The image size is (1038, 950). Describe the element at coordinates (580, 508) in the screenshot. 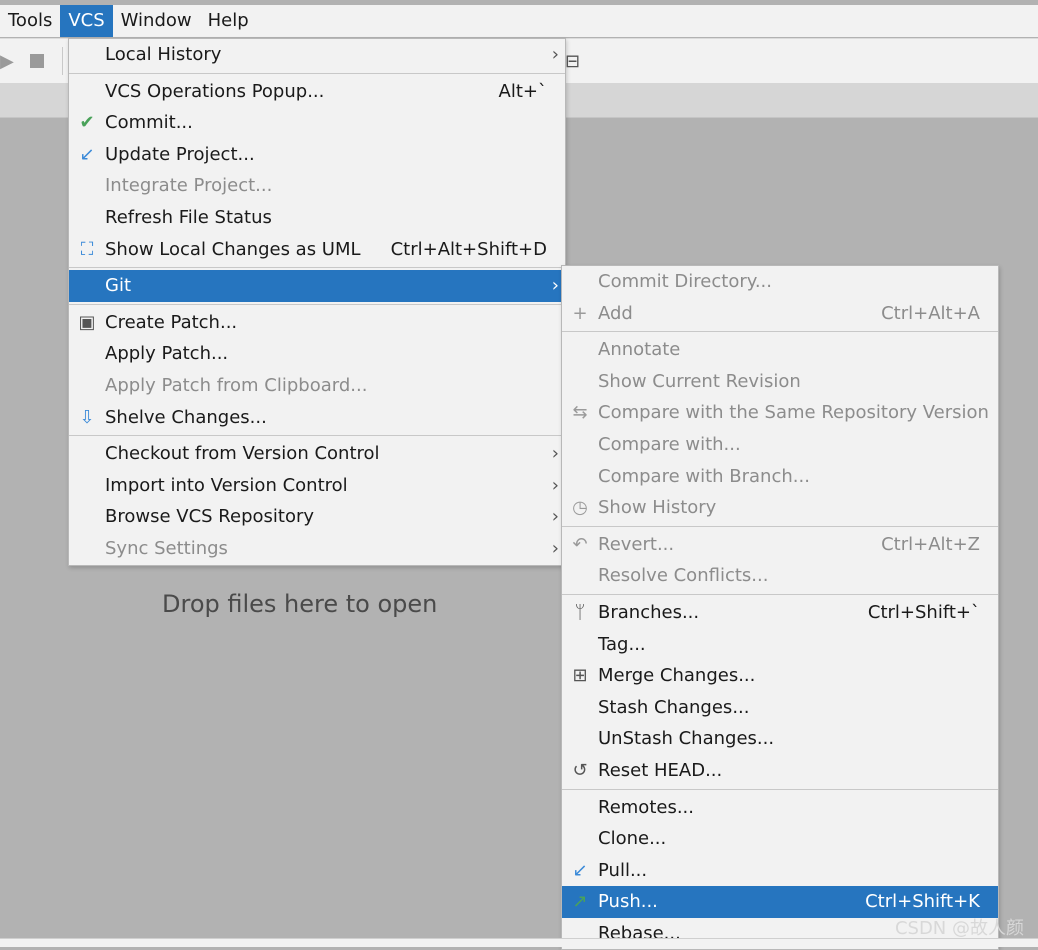

I see `clock-icon: ◷` at that location.